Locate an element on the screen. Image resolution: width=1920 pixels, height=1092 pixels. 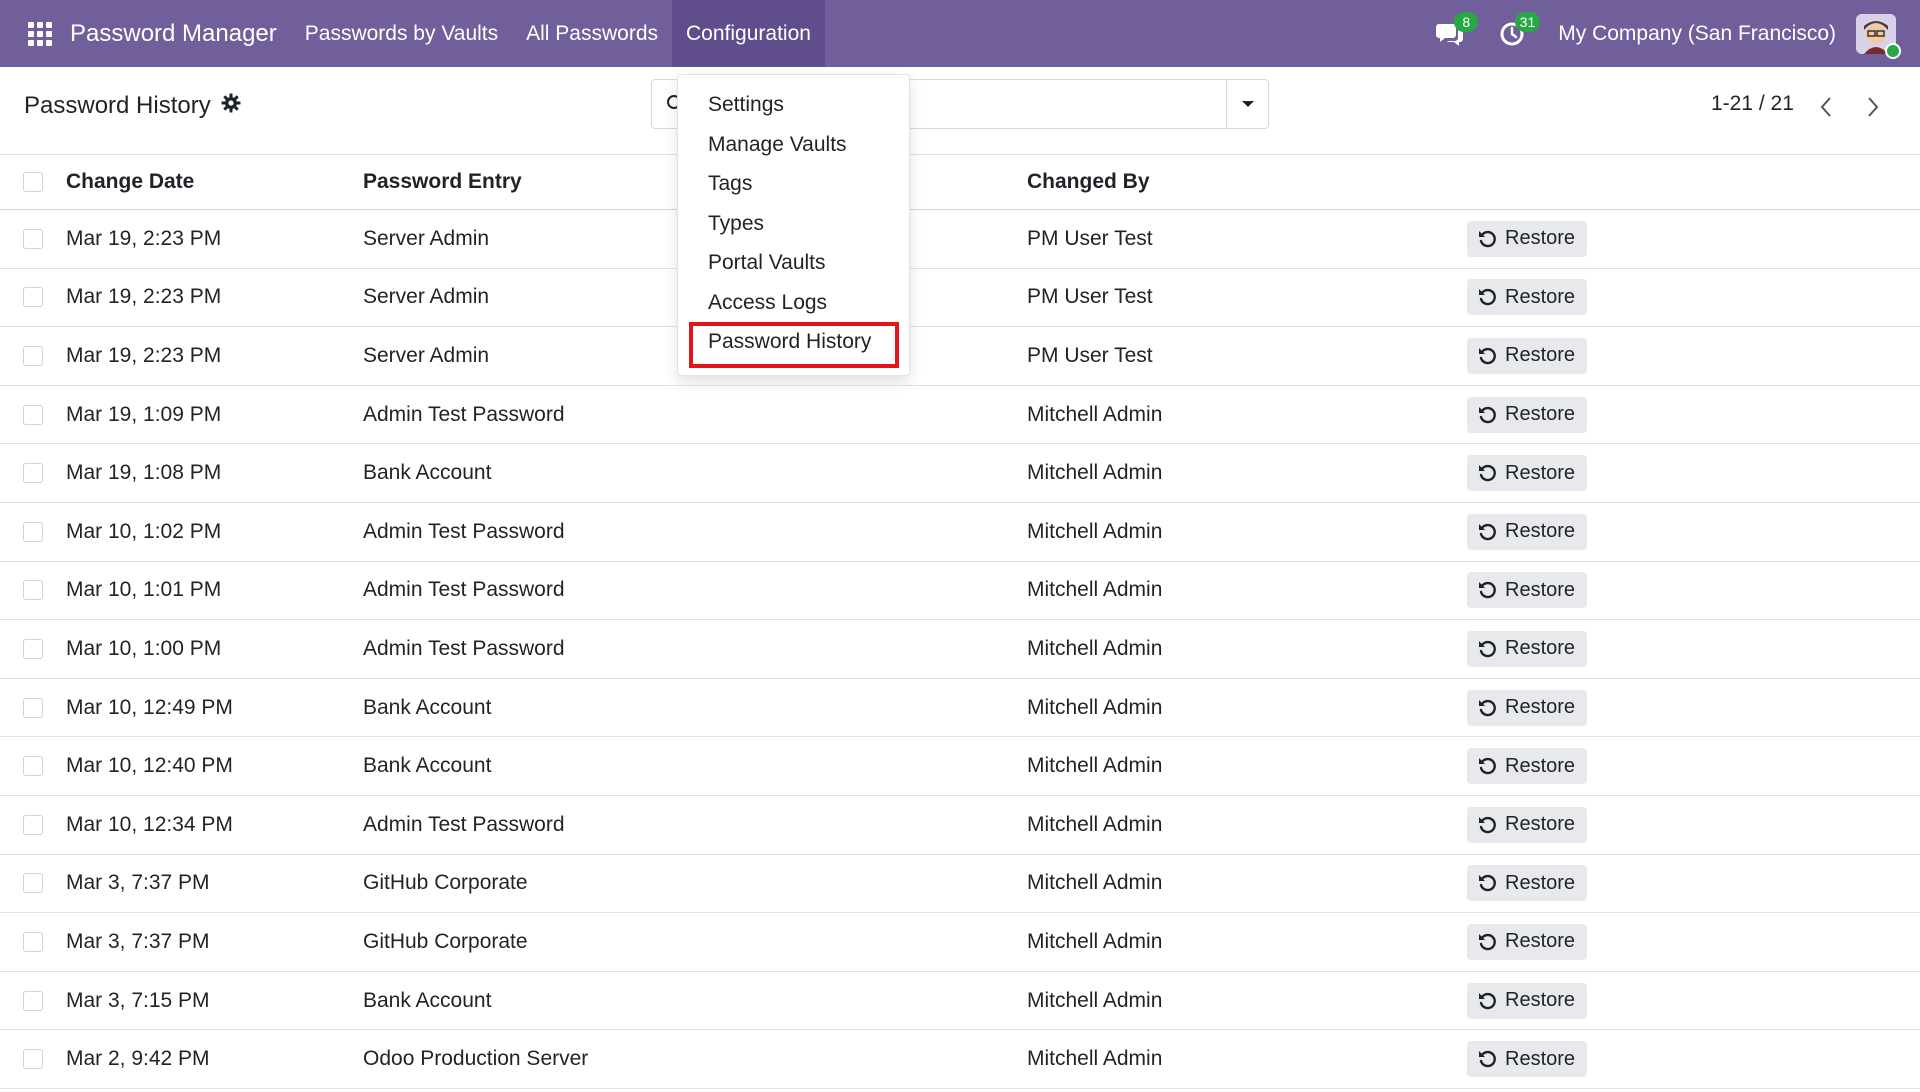
column-header-changed-by: Changed By is located at coordinates (1088, 182).